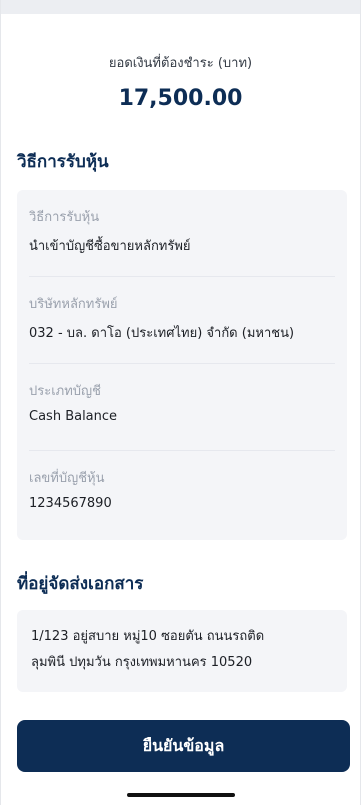 The height and width of the screenshot is (805, 361). What do you see at coordinates (73, 304) in the screenshot?
I see `field-label: บริษัทหลักทรัพย์` at bounding box center [73, 304].